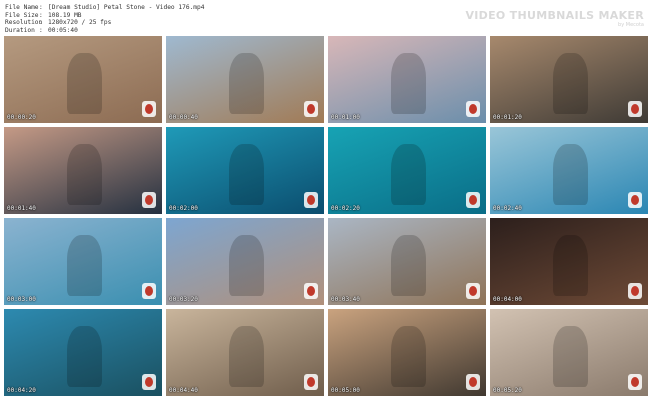  Describe the element at coordinates (20, 30) in the screenshot. I see `duration-label: Duration` at that location.